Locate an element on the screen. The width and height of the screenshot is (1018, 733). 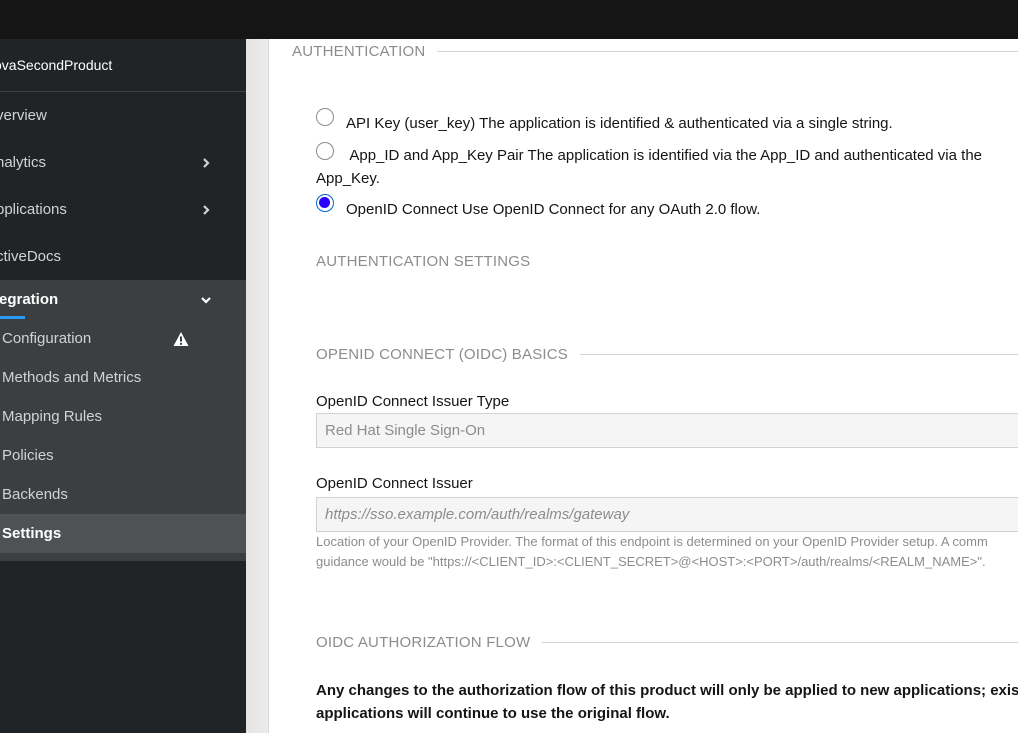
issuer-label: OpenID Connect Issuer is located at coordinates (394, 483).